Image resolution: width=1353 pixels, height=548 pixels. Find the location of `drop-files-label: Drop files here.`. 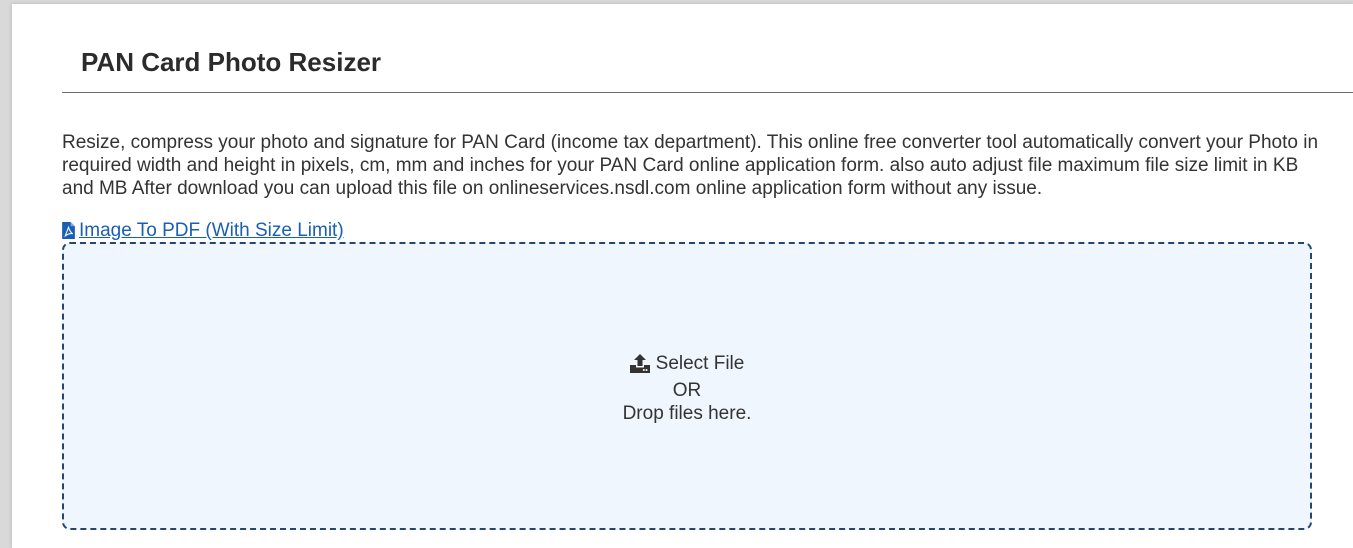

drop-files-label: Drop files here. is located at coordinates (687, 413).